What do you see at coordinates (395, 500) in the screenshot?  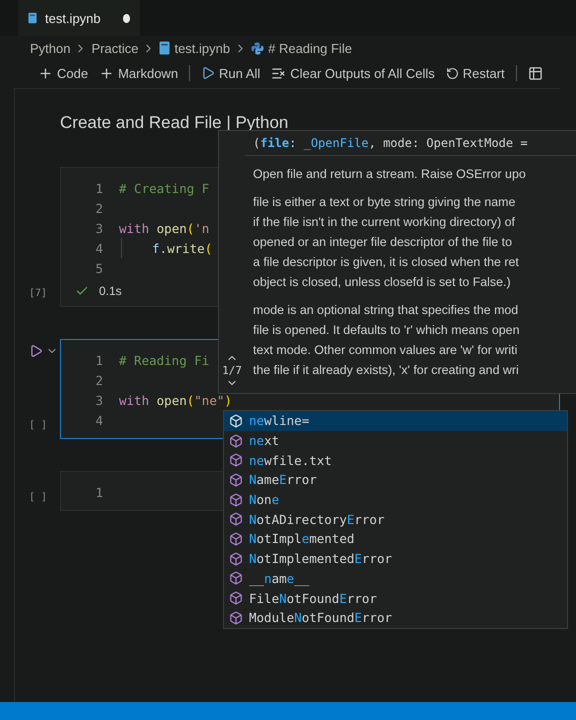 I see `suggestion-item: None` at bounding box center [395, 500].